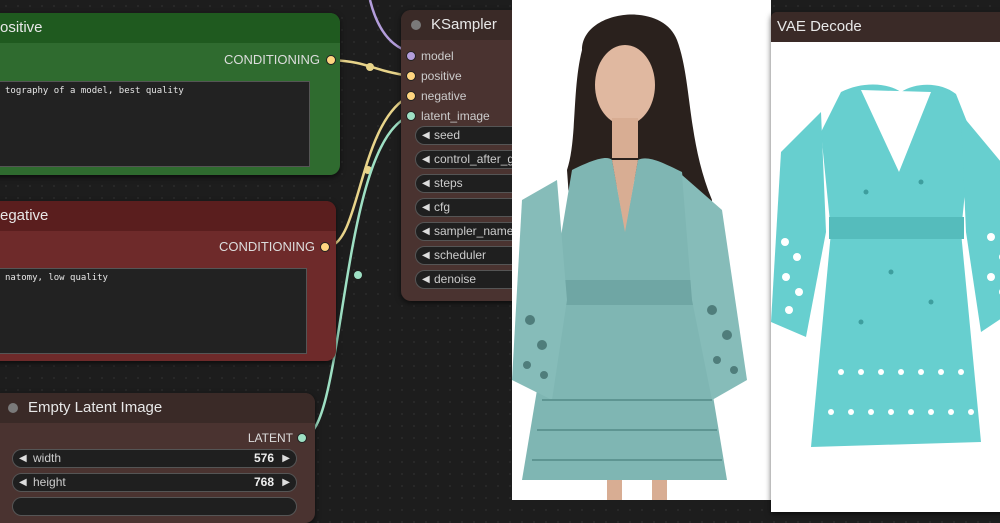  What do you see at coordinates (358, 275) in the screenshot?
I see `latent-link-node` at bounding box center [358, 275].